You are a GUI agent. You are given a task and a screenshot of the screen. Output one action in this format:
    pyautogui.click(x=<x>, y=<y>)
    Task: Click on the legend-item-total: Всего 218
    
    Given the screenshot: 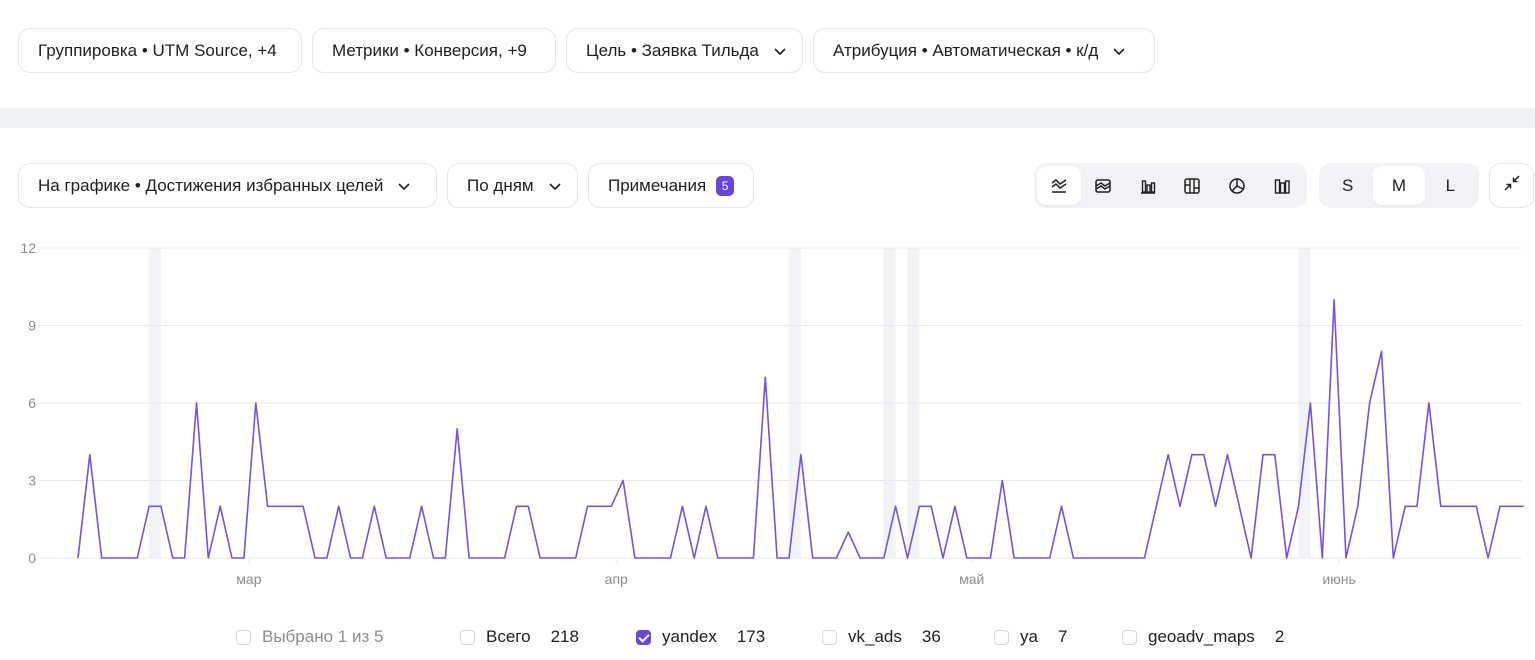 What is the action you would take?
    pyautogui.click(x=519, y=637)
    